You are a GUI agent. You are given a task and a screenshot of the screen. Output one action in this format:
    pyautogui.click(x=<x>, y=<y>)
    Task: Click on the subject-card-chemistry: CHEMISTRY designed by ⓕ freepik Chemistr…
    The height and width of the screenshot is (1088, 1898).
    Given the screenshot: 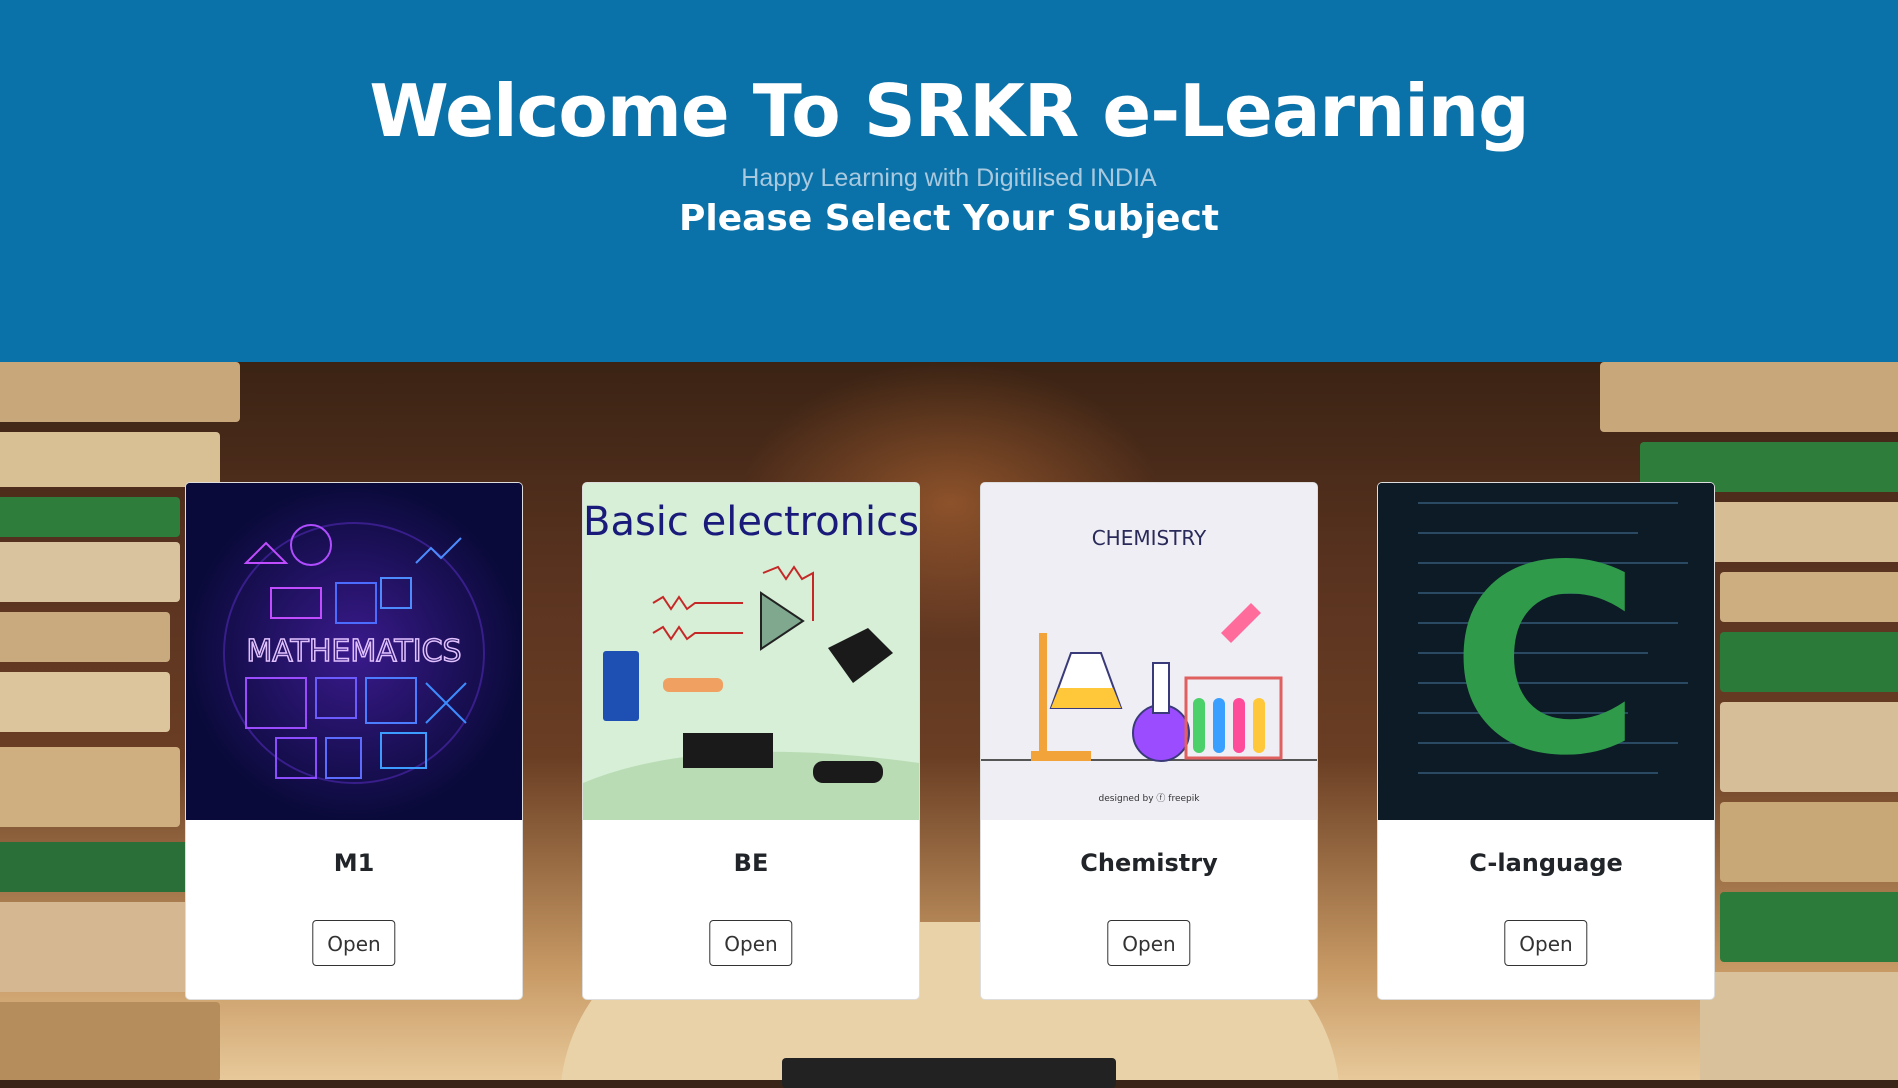 What is the action you would take?
    pyautogui.click(x=1149, y=741)
    